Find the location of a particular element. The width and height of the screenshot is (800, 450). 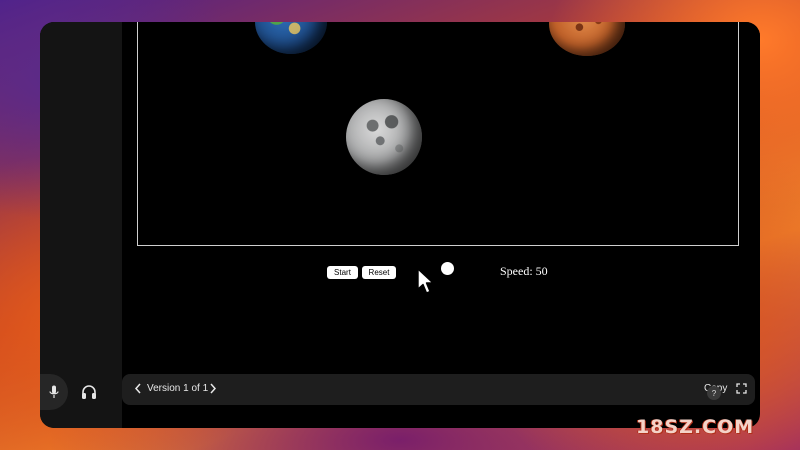

left-sidebar is located at coordinates (81, 225).